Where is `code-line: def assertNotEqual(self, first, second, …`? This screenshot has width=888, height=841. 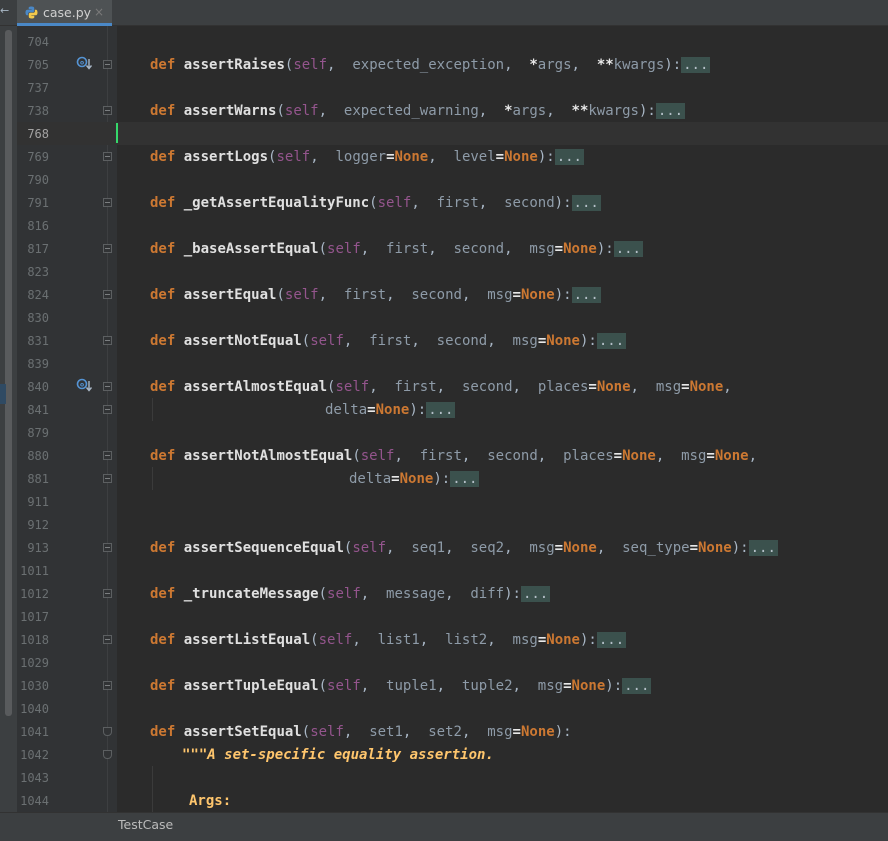
code-line: def assertNotEqual(self, first, second, … is located at coordinates (388, 341).